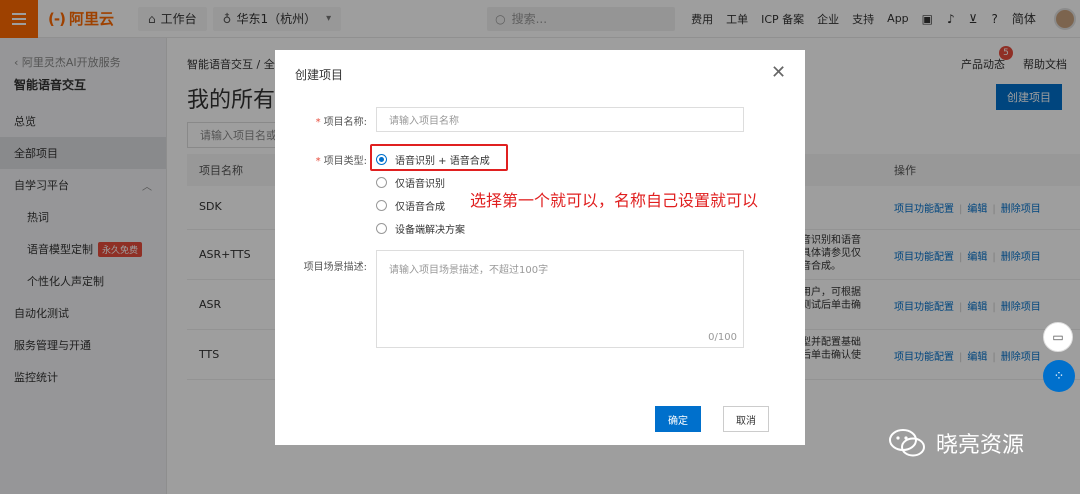  Describe the element at coordinates (980, 445) in the screenshot. I see `watermark-text: 晓亮资源` at that location.